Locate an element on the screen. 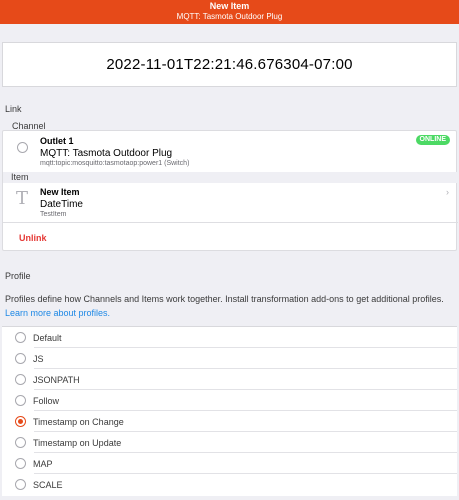 This screenshot has width=459, height=500. profile-option-label: JSONPATH is located at coordinates (56, 379).